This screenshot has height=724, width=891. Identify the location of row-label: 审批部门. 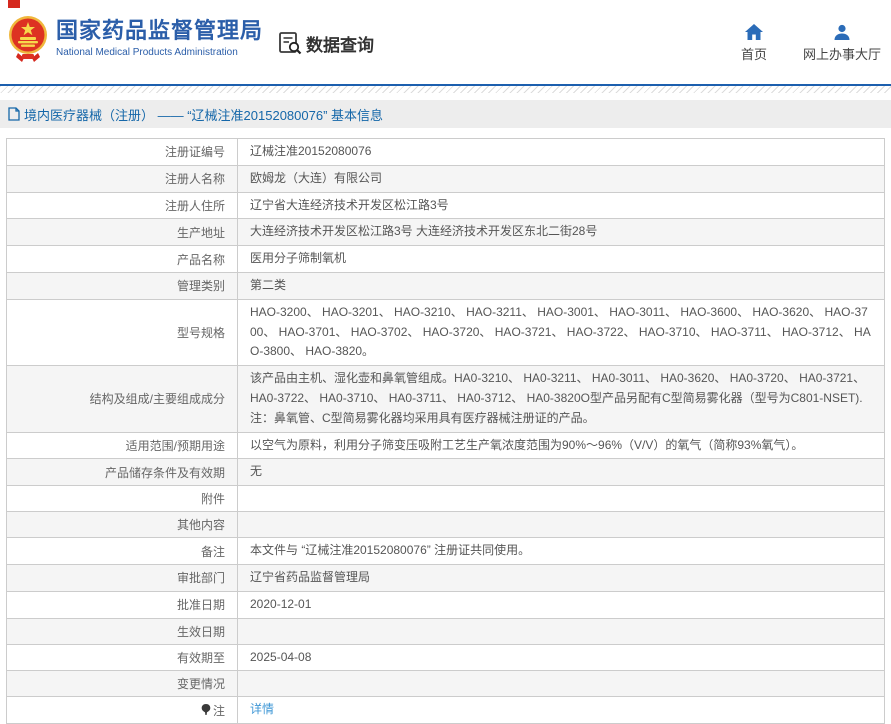
(122, 577).